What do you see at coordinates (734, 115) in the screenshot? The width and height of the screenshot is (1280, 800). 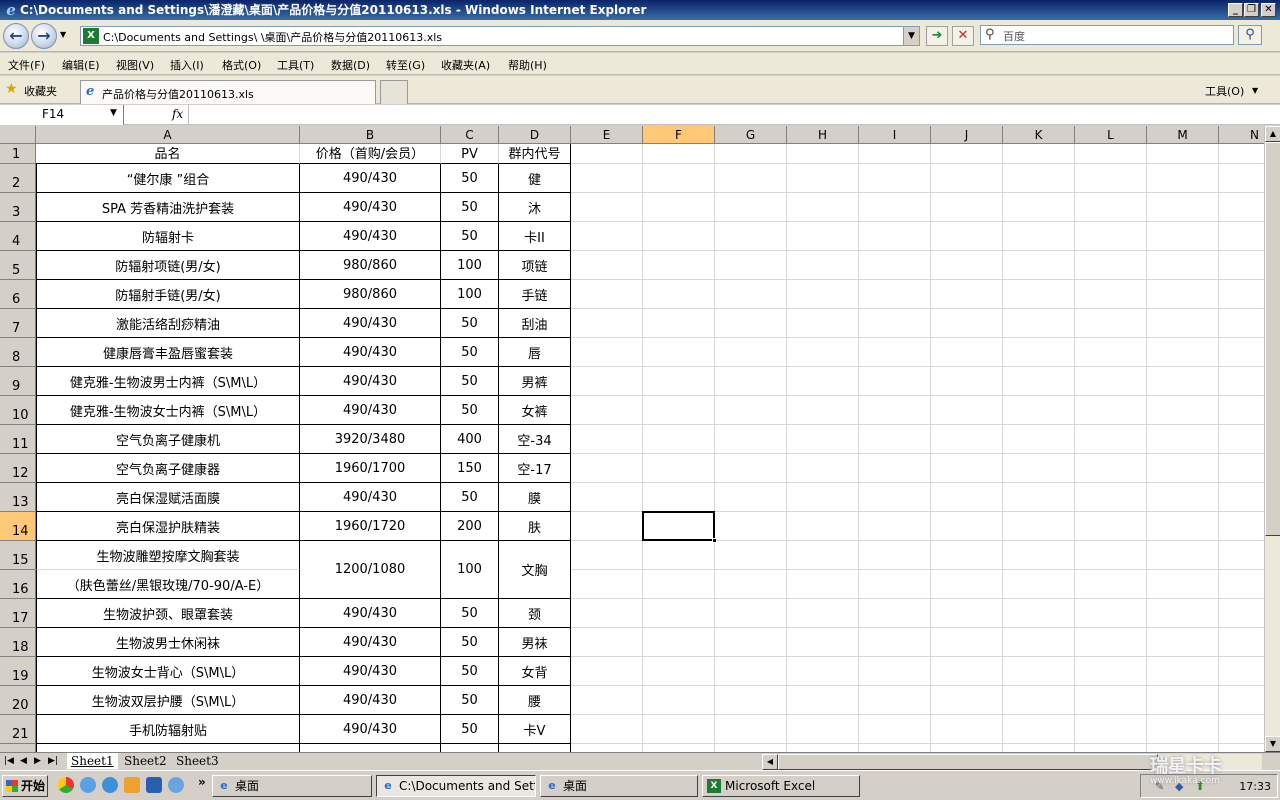 I see `formula-input` at bounding box center [734, 115].